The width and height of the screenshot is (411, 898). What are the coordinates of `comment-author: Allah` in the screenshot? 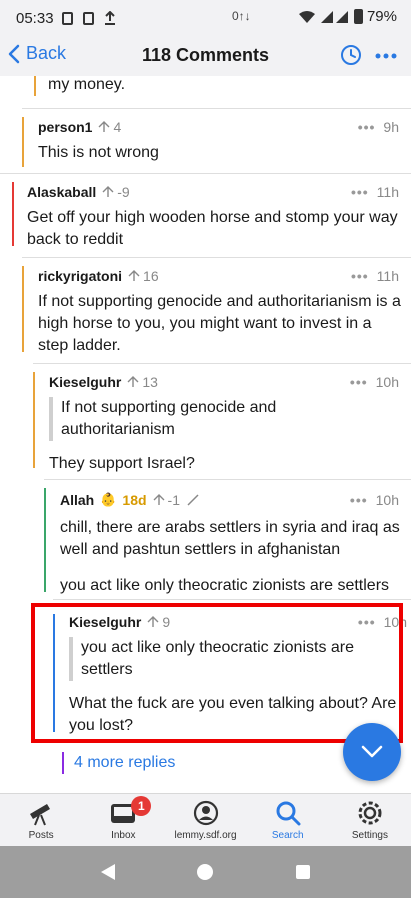 It's located at (77, 500).